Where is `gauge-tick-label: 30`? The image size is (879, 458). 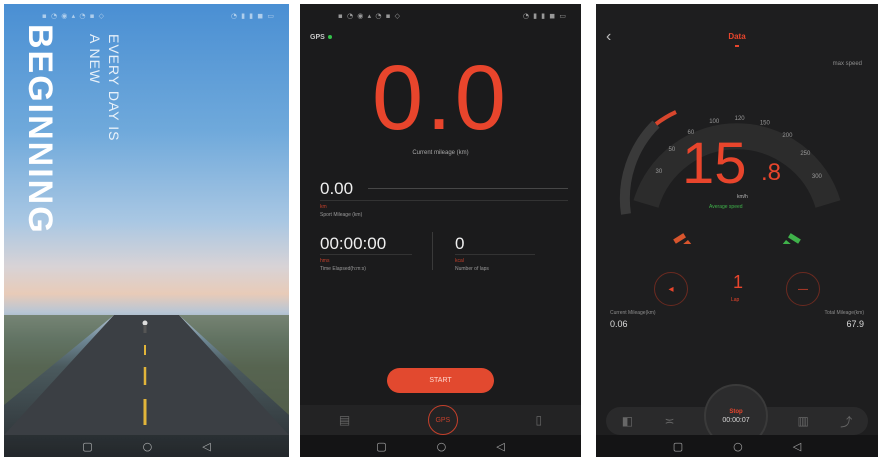
gauge-tick-label: 30 is located at coordinates (659, 172).